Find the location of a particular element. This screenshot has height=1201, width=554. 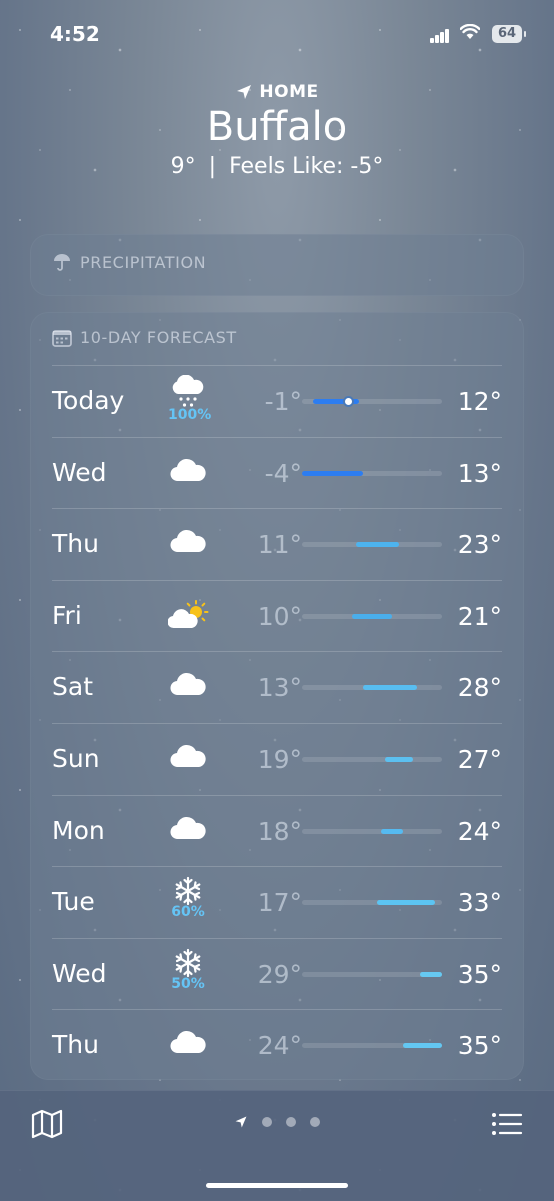

low-temp: 29° is located at coordinates (279, 974).